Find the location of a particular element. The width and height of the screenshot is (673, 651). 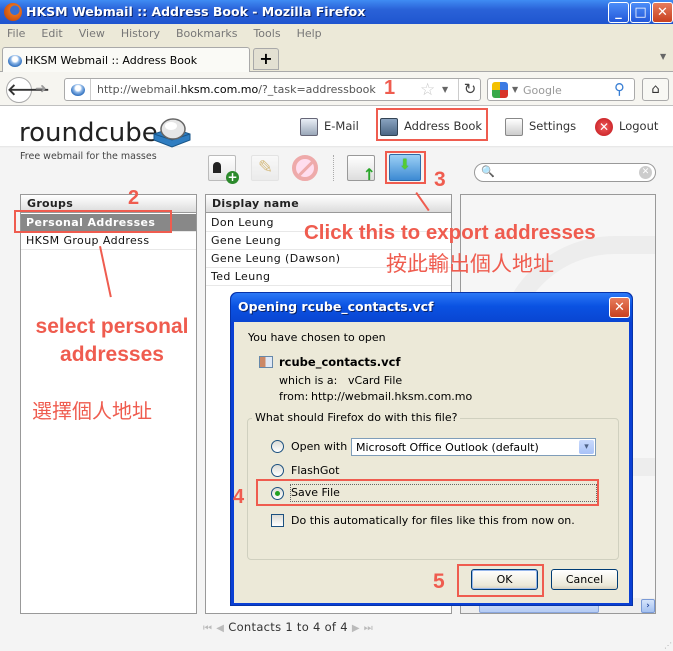

open-with-radio is located at coordinates (277, 446).